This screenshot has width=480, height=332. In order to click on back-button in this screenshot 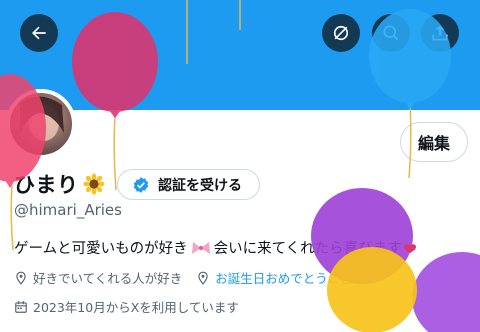, I will do `click(39, 33)`.